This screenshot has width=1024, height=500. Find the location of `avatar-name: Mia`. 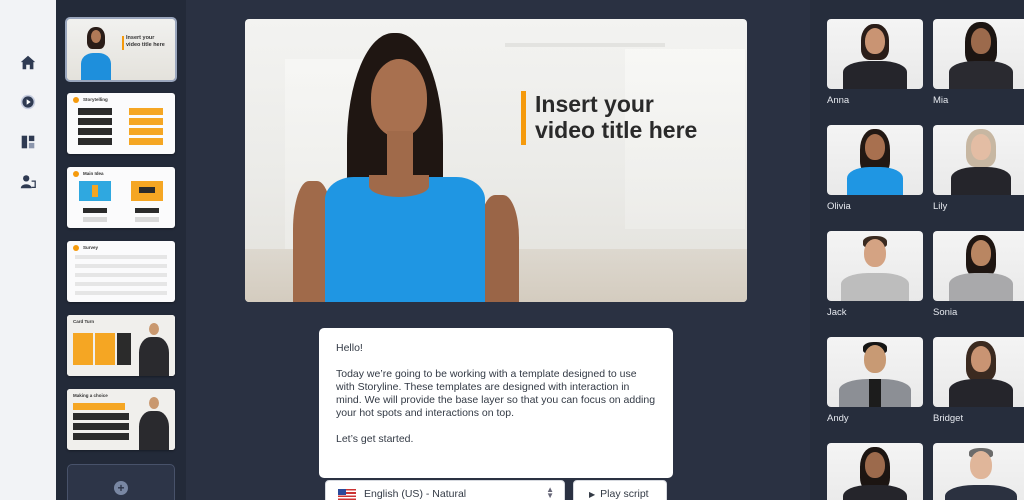

avatar-name: Mia is located at coordinates (941, 100).